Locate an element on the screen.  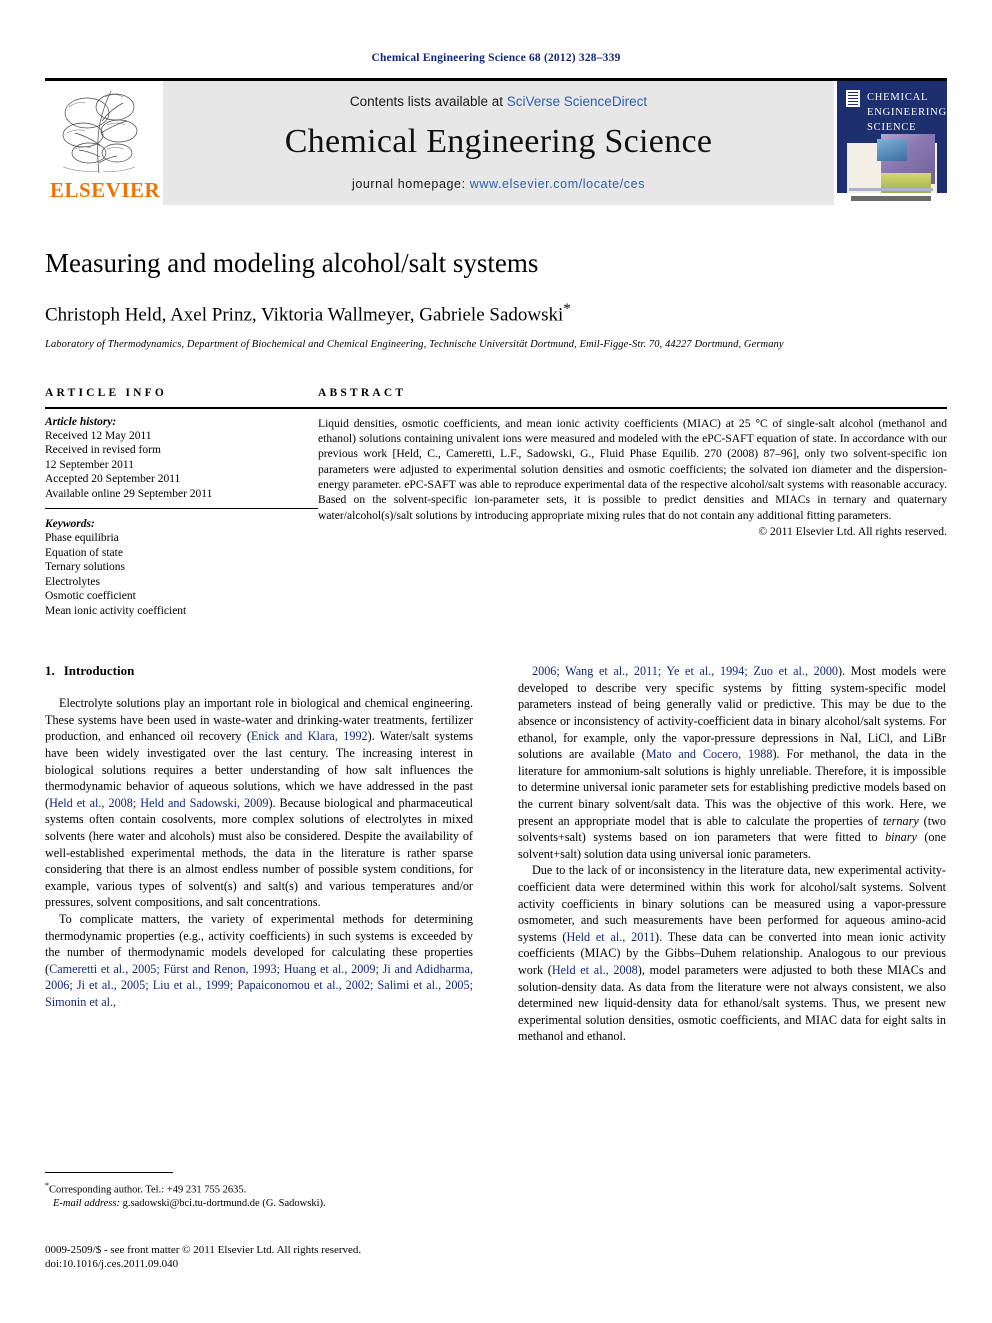
citation-link: Held et al., 2008 is located at coordinates (595, 970).